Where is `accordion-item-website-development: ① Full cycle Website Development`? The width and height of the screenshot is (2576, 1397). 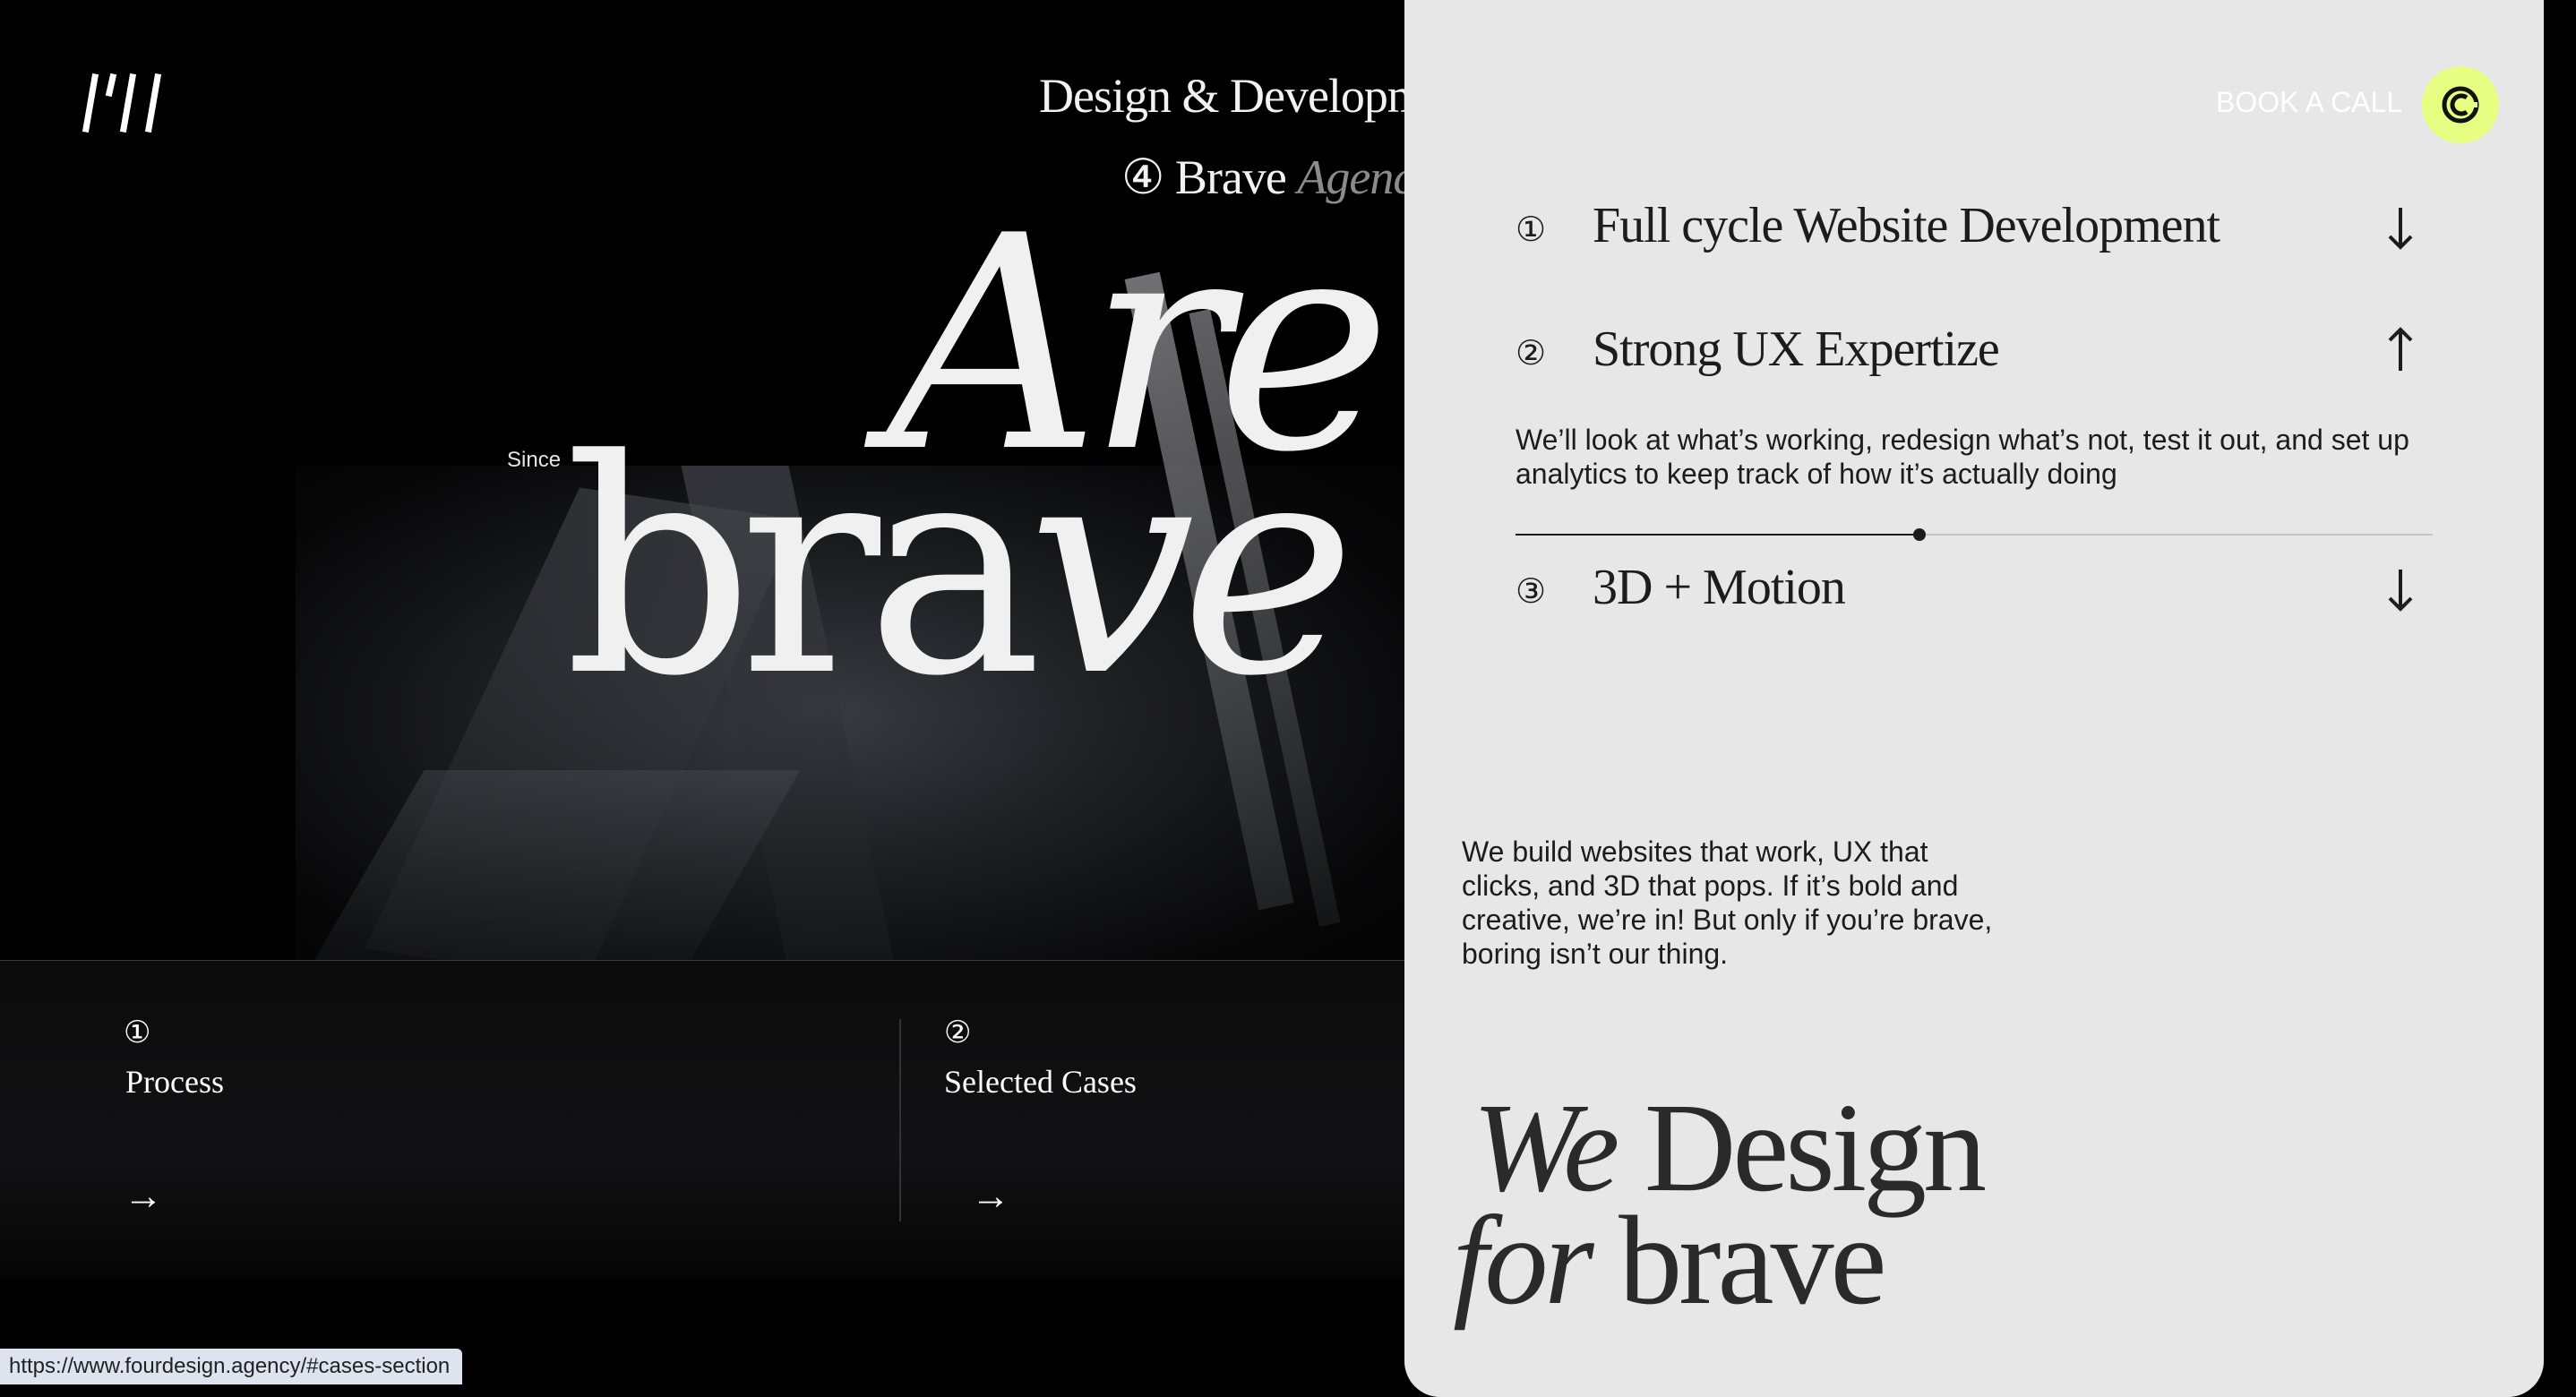
accordion-item-website-development: ① Full cycle Website Development is located at coordinates (1967, 233).